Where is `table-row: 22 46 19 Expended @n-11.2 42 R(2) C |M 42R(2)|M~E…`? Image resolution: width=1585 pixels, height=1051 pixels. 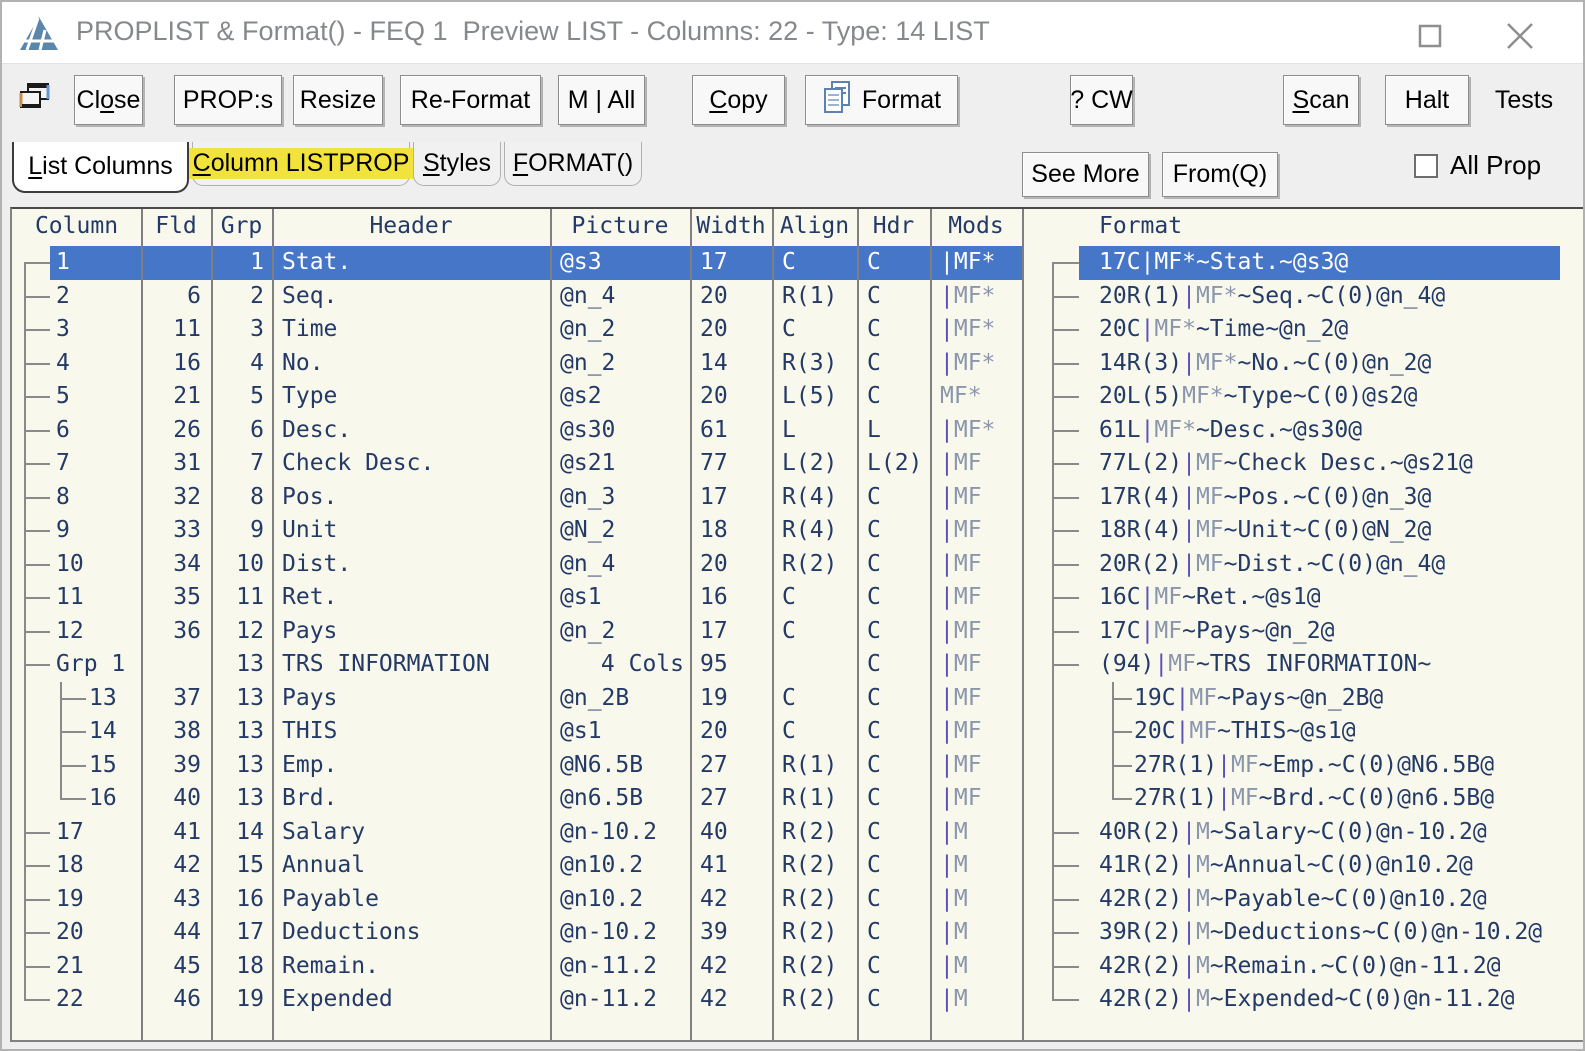
table-row: 22 46 19 Expended @n-11.2 42 R(2) C |M 42R(2)|M~E… is located at coordinates (797, 1000).